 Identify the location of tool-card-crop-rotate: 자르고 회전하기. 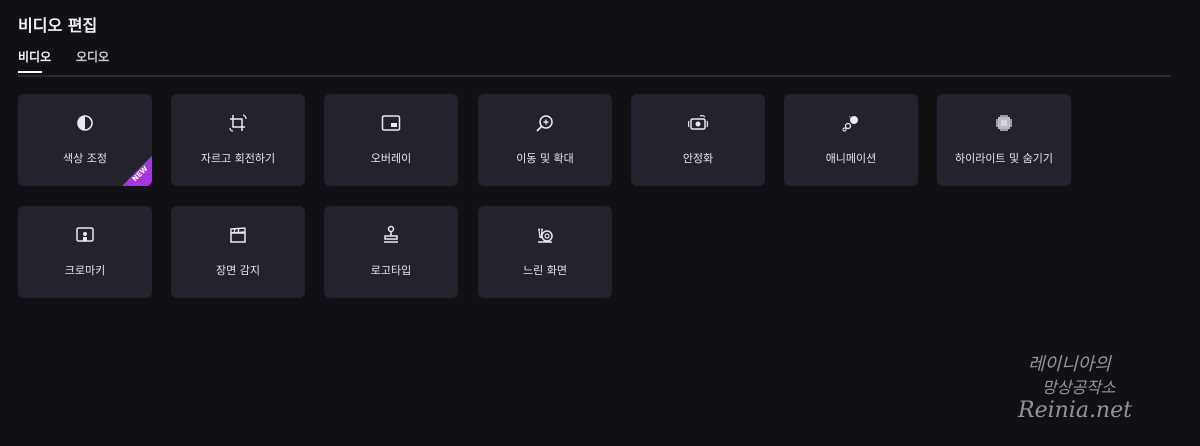
(238, 140).